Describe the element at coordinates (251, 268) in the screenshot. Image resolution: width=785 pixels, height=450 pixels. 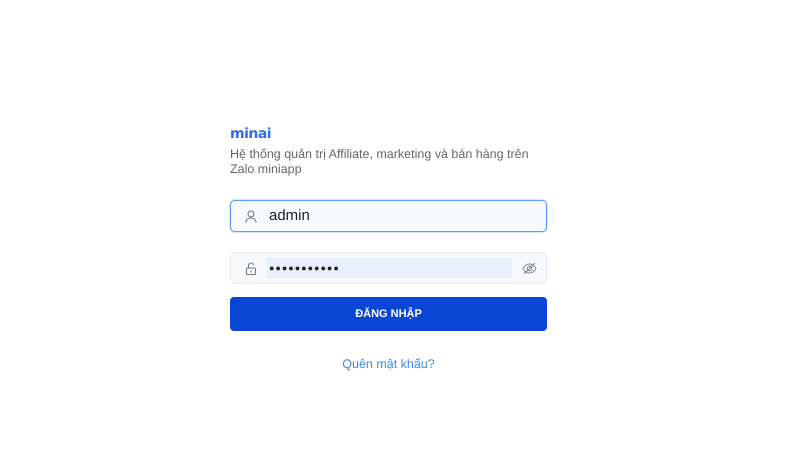
I see `unlock-icon` at that location.